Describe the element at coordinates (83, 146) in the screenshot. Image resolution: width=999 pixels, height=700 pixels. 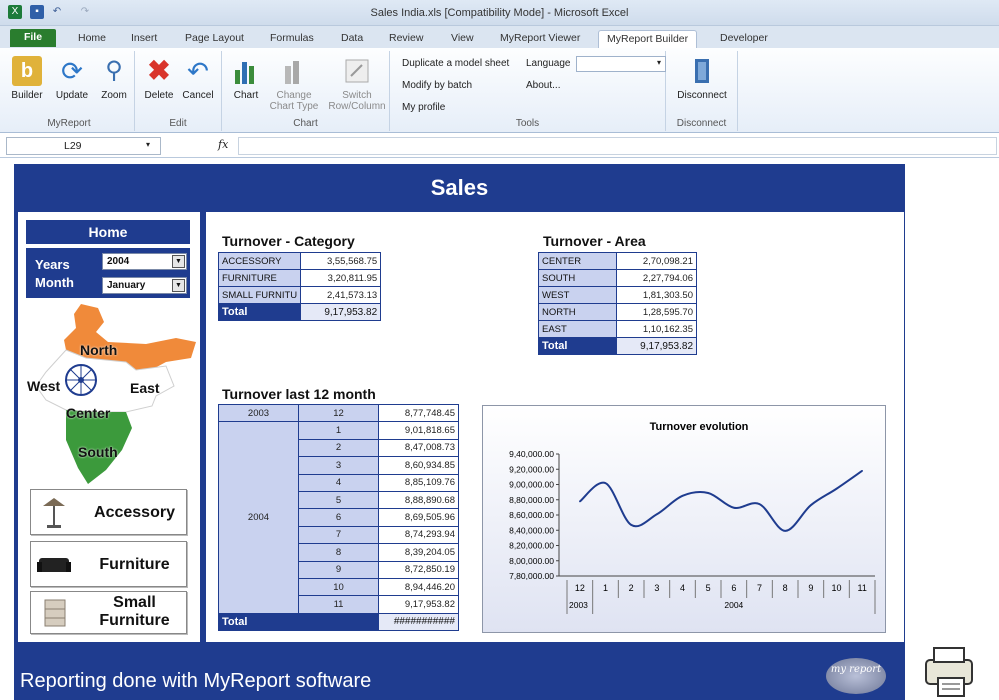
I see `name-box: L29` at that location.